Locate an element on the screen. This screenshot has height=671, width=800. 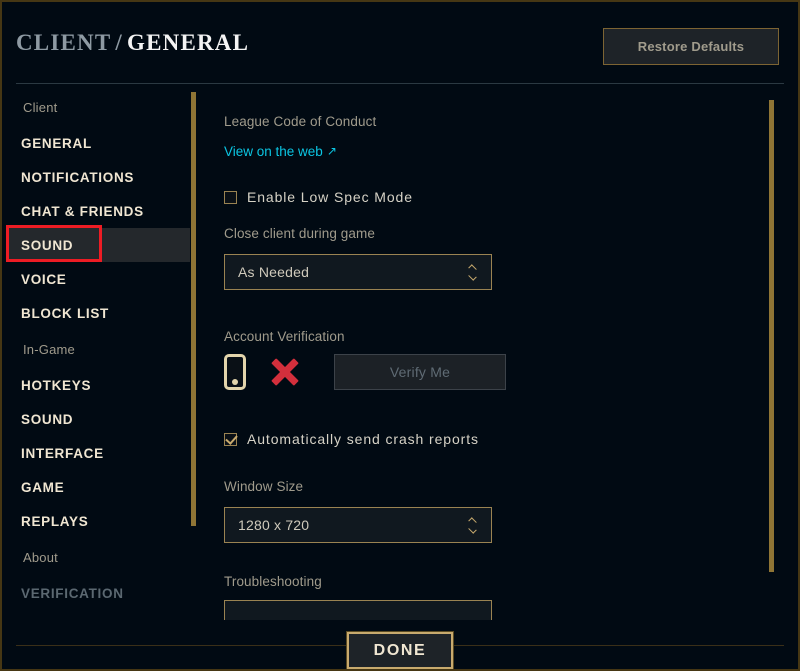
mobile-phone-icon is located at coordinates (235, 372).